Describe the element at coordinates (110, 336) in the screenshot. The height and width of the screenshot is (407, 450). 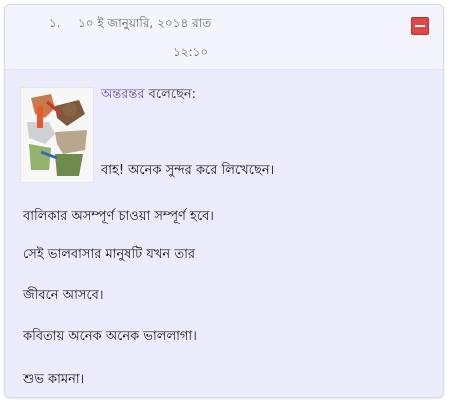
I see `comment-line: কবিতায় অনেক অনেক ভাললাগা।` at that location.